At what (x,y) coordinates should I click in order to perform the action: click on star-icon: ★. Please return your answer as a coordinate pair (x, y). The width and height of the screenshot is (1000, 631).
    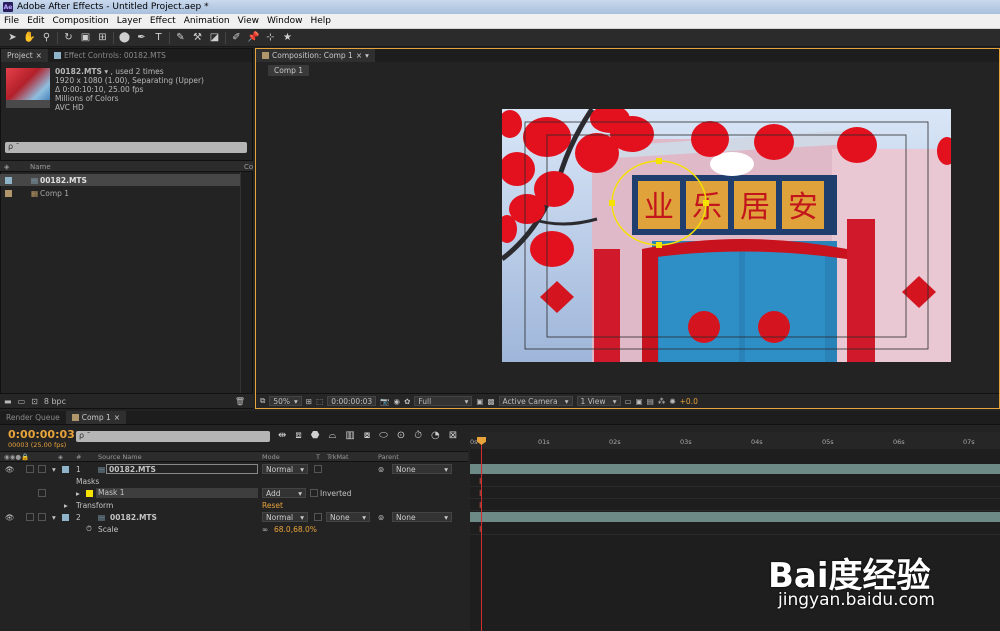
    Looking at the image, I should click on (287, 37).